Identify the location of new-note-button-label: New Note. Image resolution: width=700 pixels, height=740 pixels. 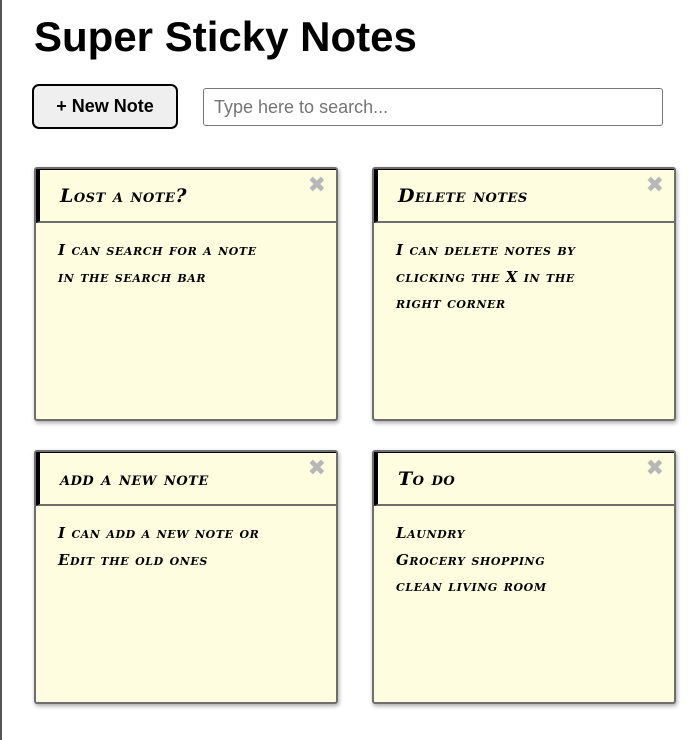
(112, 106).